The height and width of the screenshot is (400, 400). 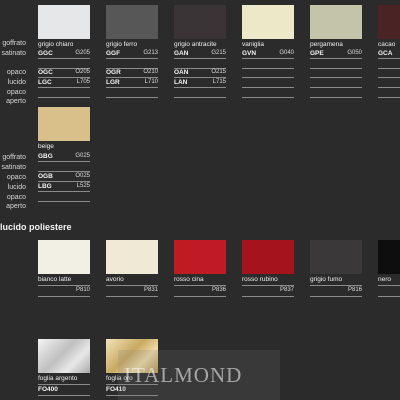 What do you see at coordinates (82, 156) in the screenshot?
I see `finish-number: G025` at bounding box center [82, 156].